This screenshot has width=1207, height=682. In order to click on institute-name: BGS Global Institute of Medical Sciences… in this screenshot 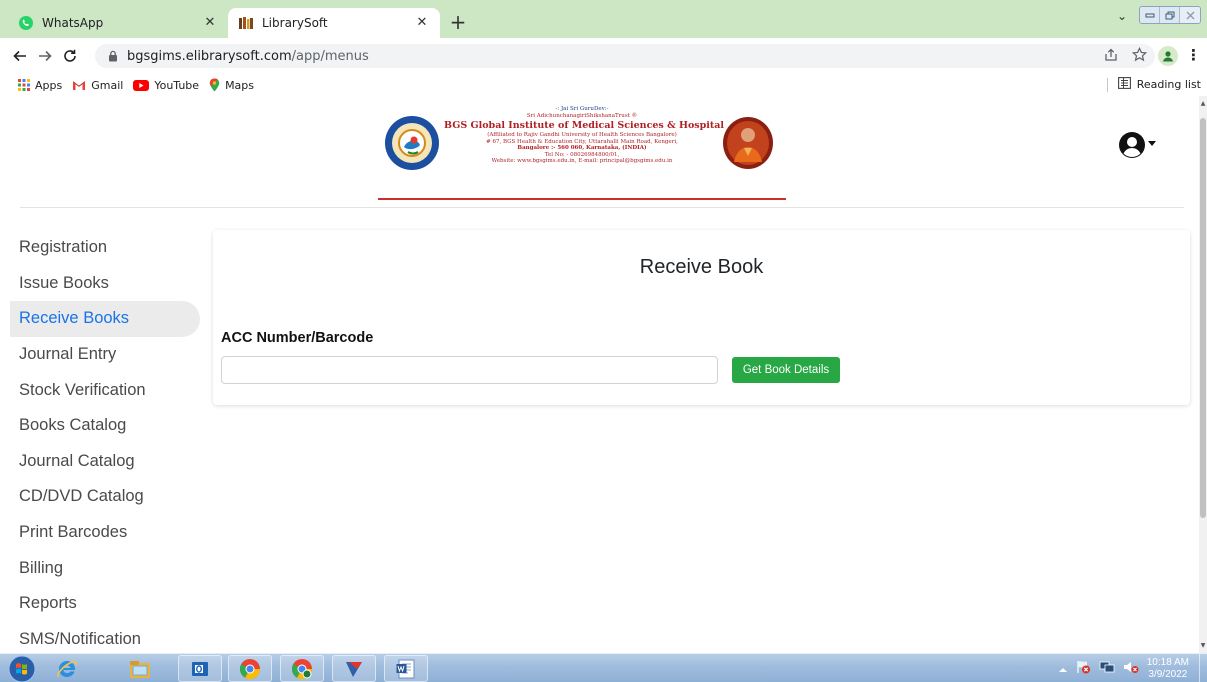, I will do `click(584, 125)`.